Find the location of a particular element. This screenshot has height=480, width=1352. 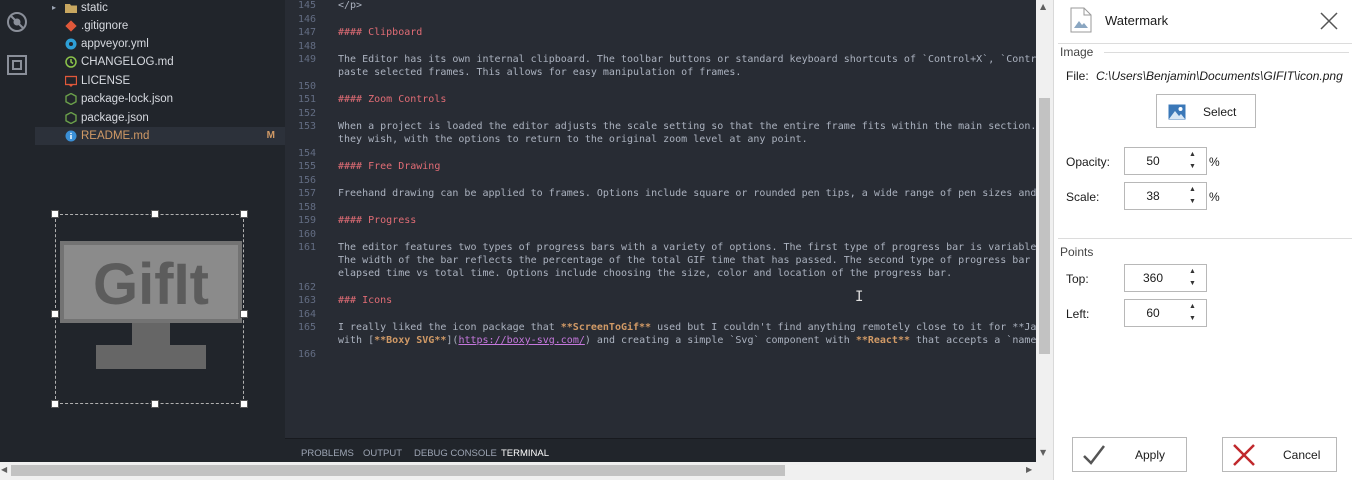

chevron-right-icon: ▸ is located at coordinates (54, 8).